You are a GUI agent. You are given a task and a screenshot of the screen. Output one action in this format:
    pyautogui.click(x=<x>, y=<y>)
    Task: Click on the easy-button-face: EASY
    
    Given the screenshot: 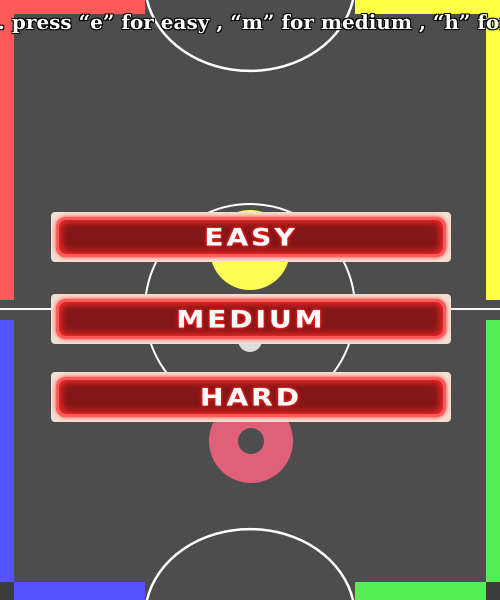 What is the action you would take?
    pyautogui.click(x=251, y=237)
    